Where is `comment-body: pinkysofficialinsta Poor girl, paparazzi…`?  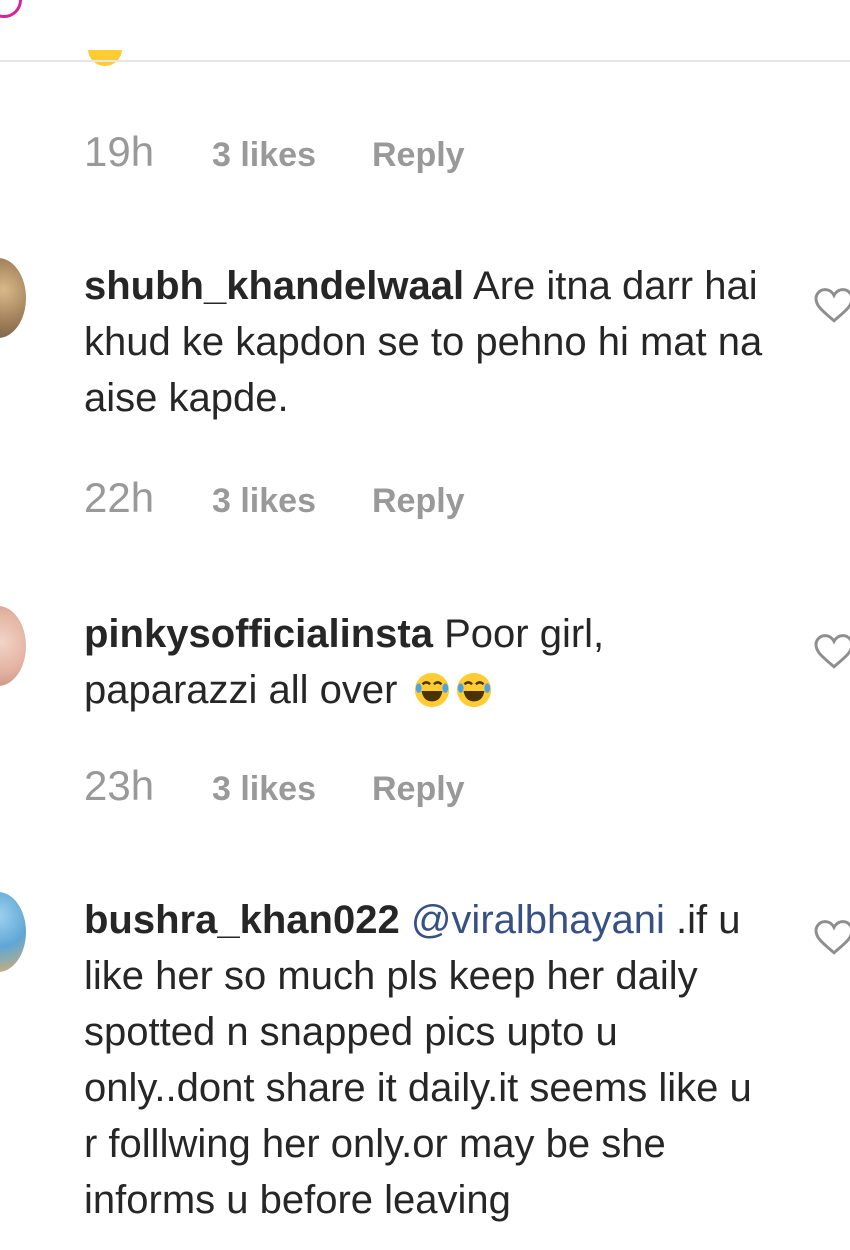 comment-body: pinkysofficialinsta Poor girl, paparazzi… is located at coordinates (429, 662).